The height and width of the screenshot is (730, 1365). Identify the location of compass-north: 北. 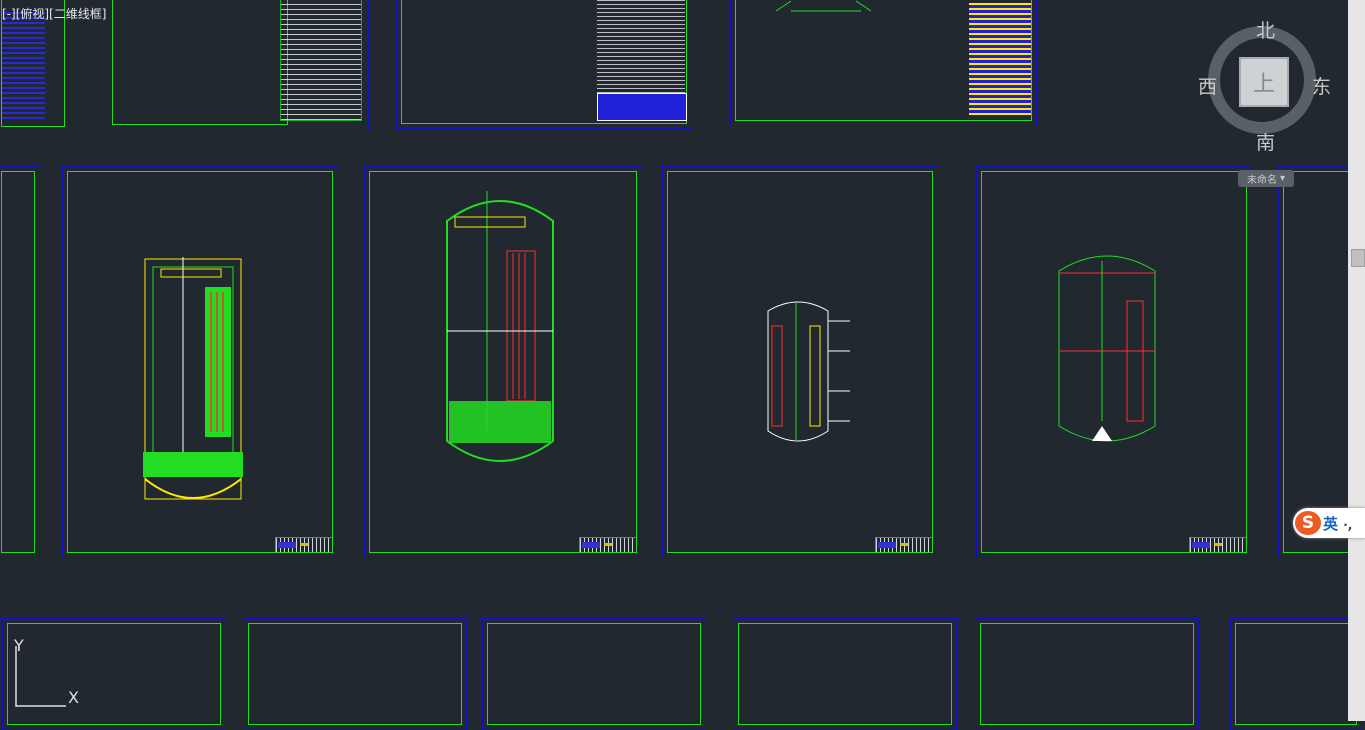
(1265, 29).